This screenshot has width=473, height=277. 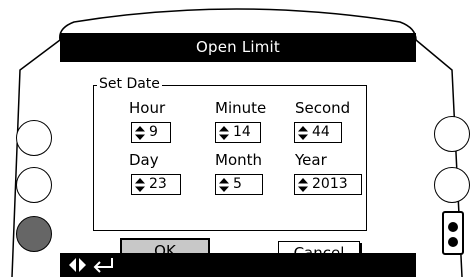 I want to click on hour-value: 9, so click(x=153, y=132).